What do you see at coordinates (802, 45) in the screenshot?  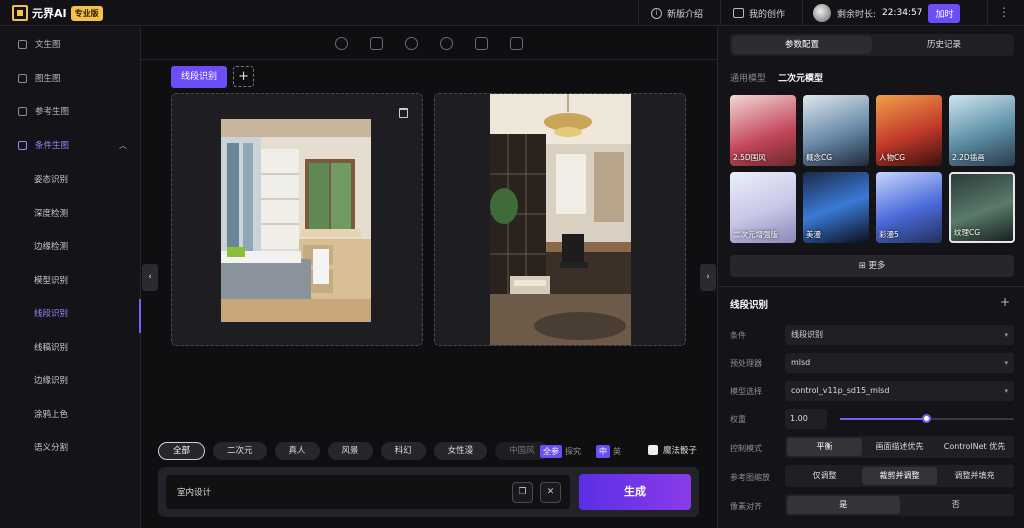 I see `tab-params: 参数配置` at bounding box center [802, 45].